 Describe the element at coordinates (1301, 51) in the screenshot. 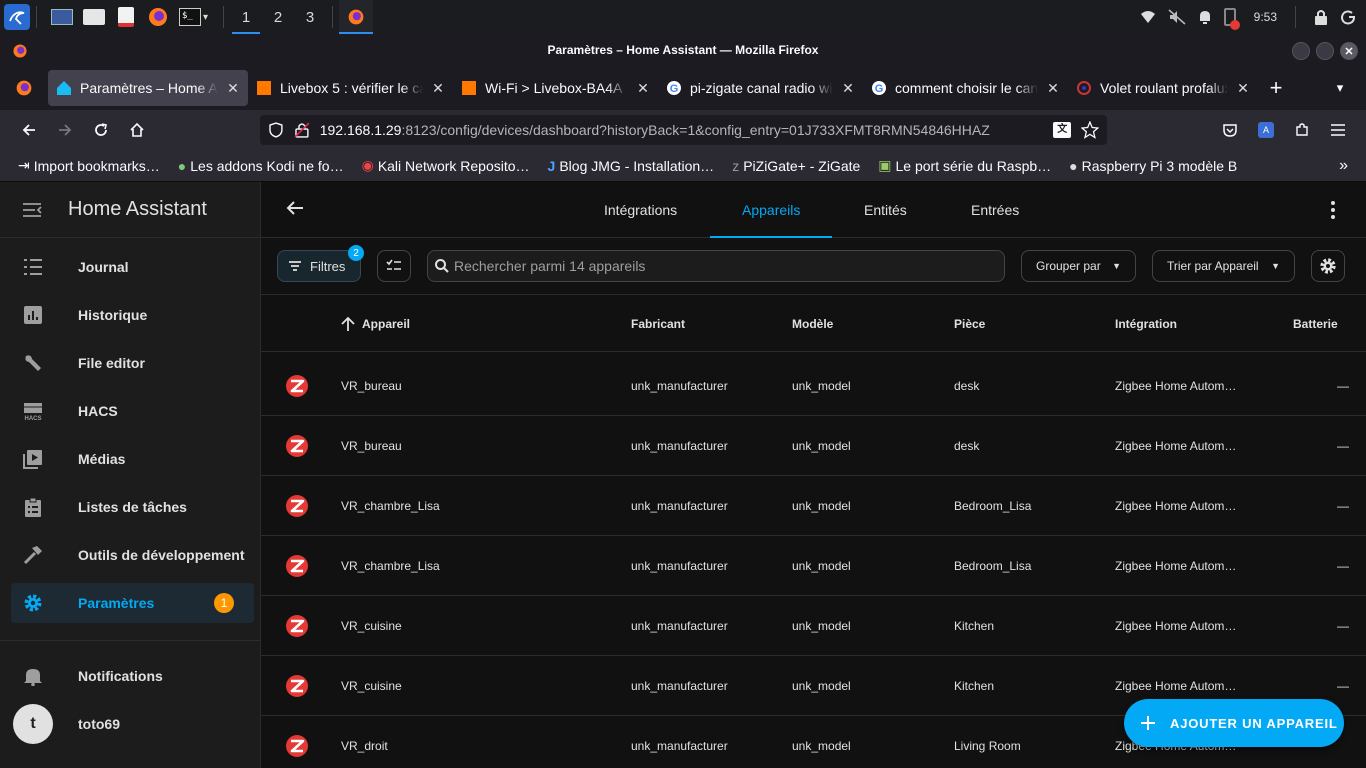

I see `minimize-button` at that location.